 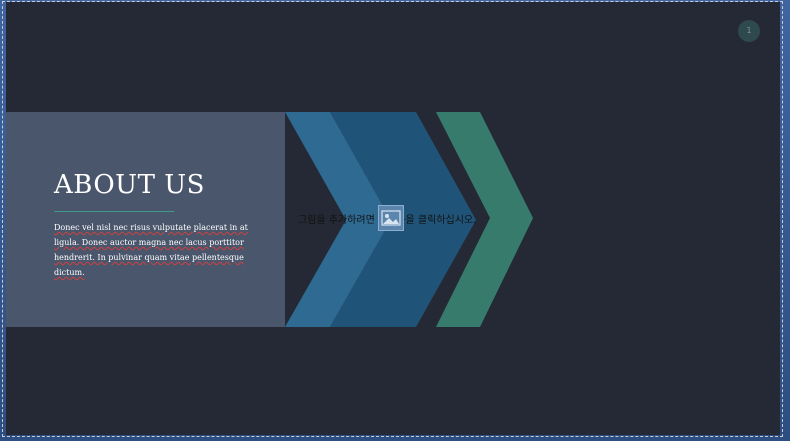 I want to click on picture-placeholder-icon, so click(x=391, y=218).